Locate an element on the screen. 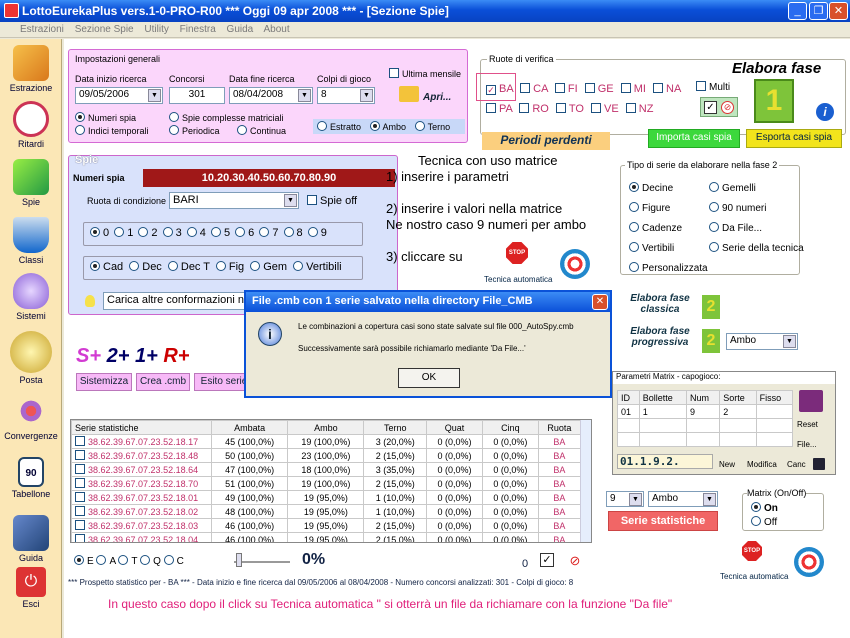 This screenshot has width=850, height=638. data-fine-input: 08/04/2008 ▼ is located at coordinates (271, 95).